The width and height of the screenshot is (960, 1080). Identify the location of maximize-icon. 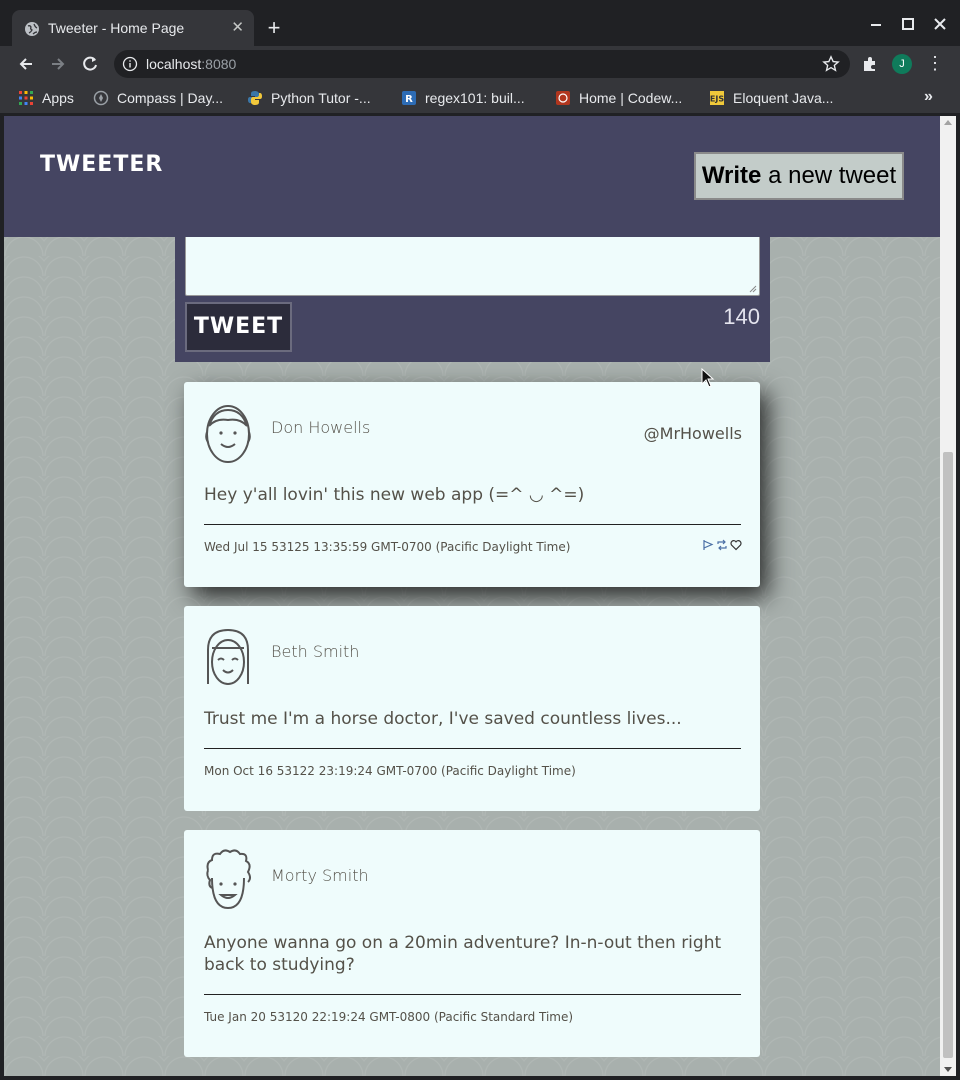
(908, 24).